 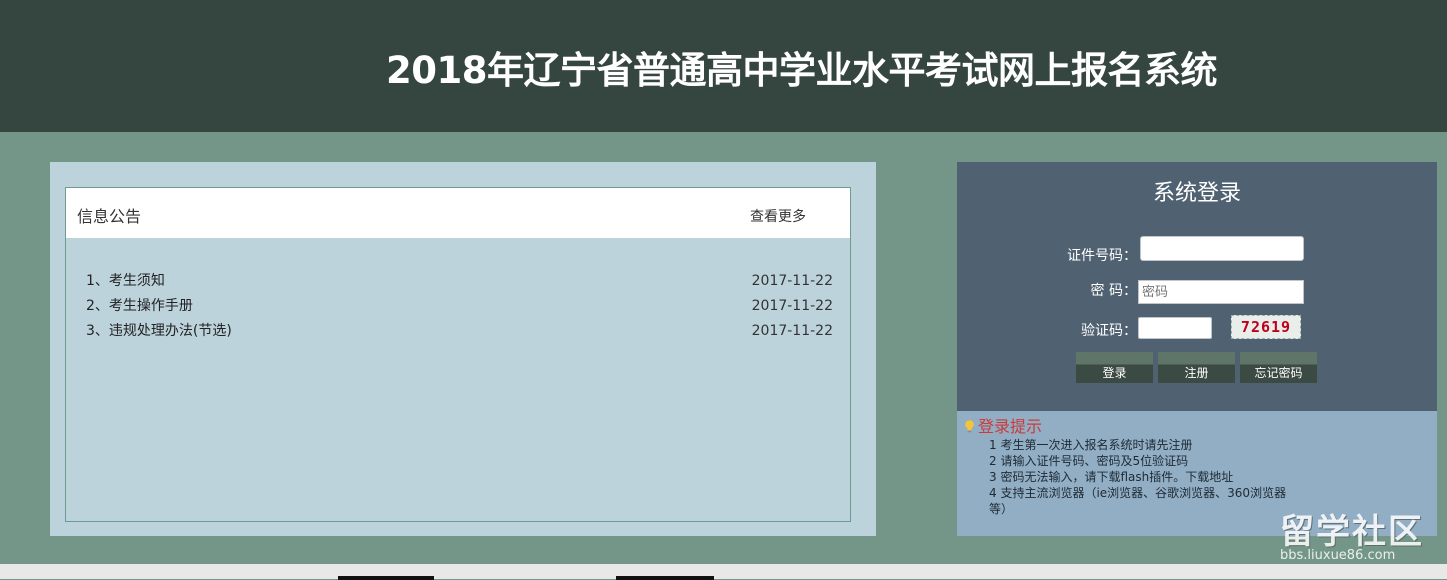 What do you see at coordinates (459, 284) in the screenshot?
I see `list-item: 1、考生须知 2017-11-22` at bounding box center [459, 284].